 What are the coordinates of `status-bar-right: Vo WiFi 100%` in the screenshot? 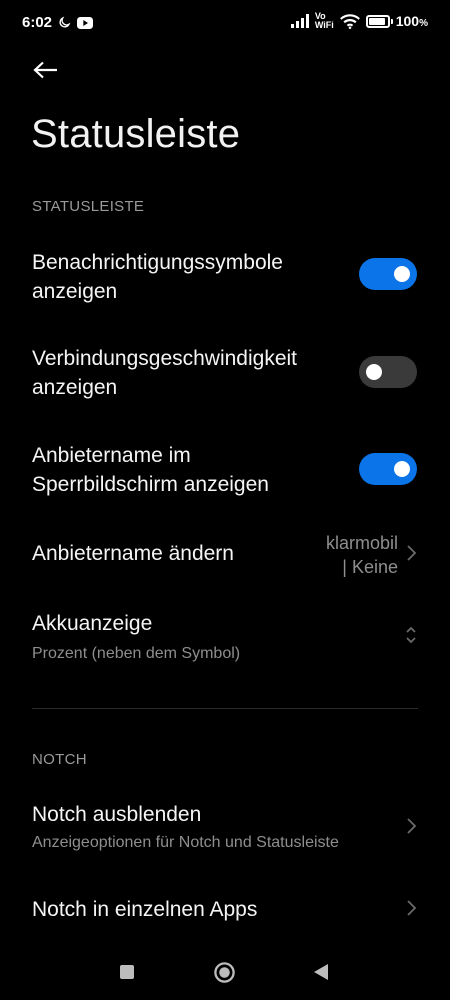 It's located at (359, 21).